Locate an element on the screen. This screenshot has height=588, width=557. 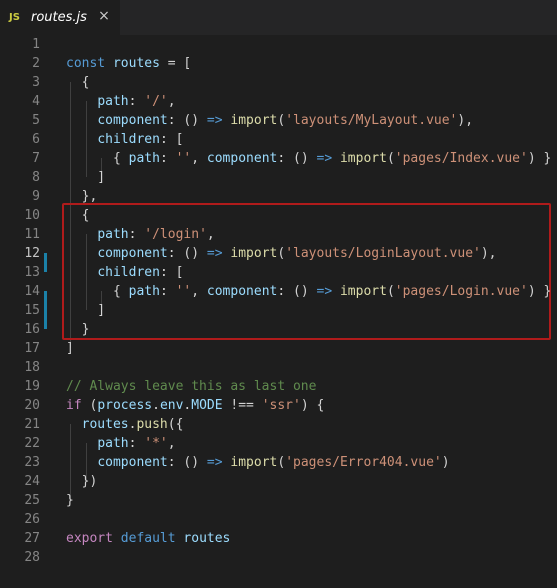
code-line: 8 ] is located at coordinates (278, 177).